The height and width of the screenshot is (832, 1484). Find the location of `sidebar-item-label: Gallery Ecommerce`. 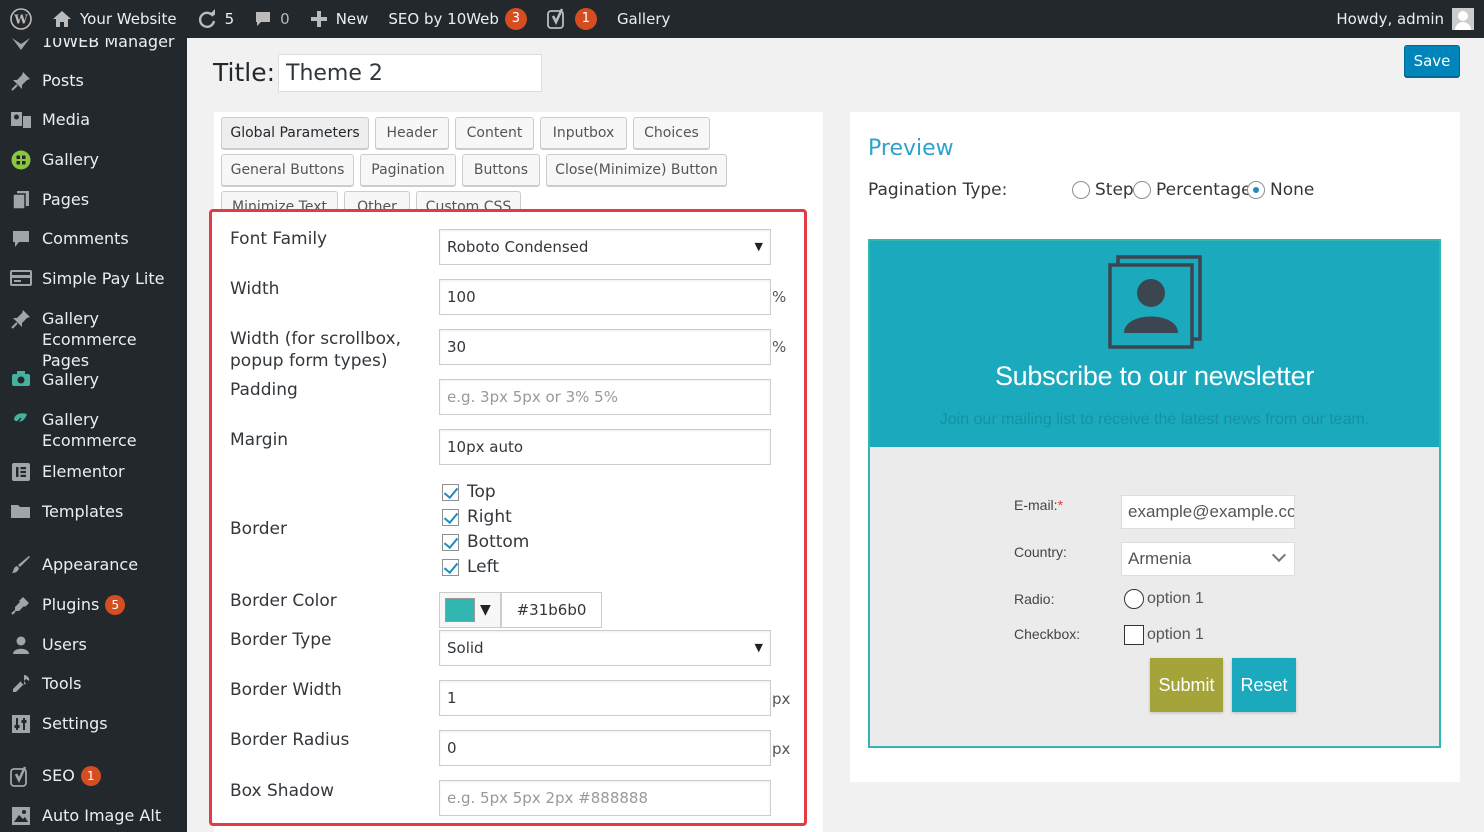

sidebar-item-label: Gallery Ecommerce is located at coordinates (89, 430).